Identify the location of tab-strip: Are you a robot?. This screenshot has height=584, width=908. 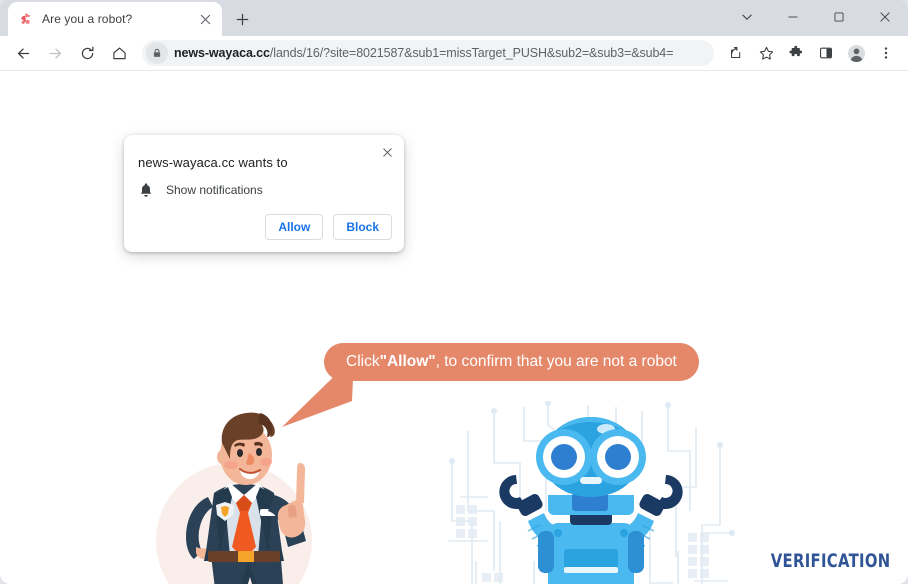
(454, 18).